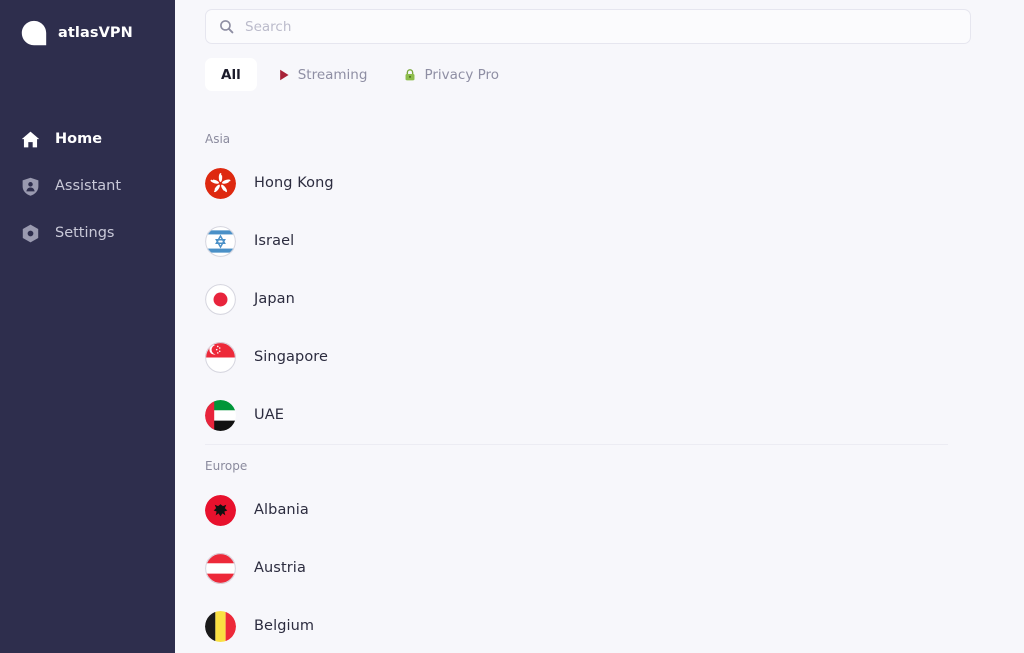  I want to click on sidebar-item-settings: Settings, so click(87, 233).